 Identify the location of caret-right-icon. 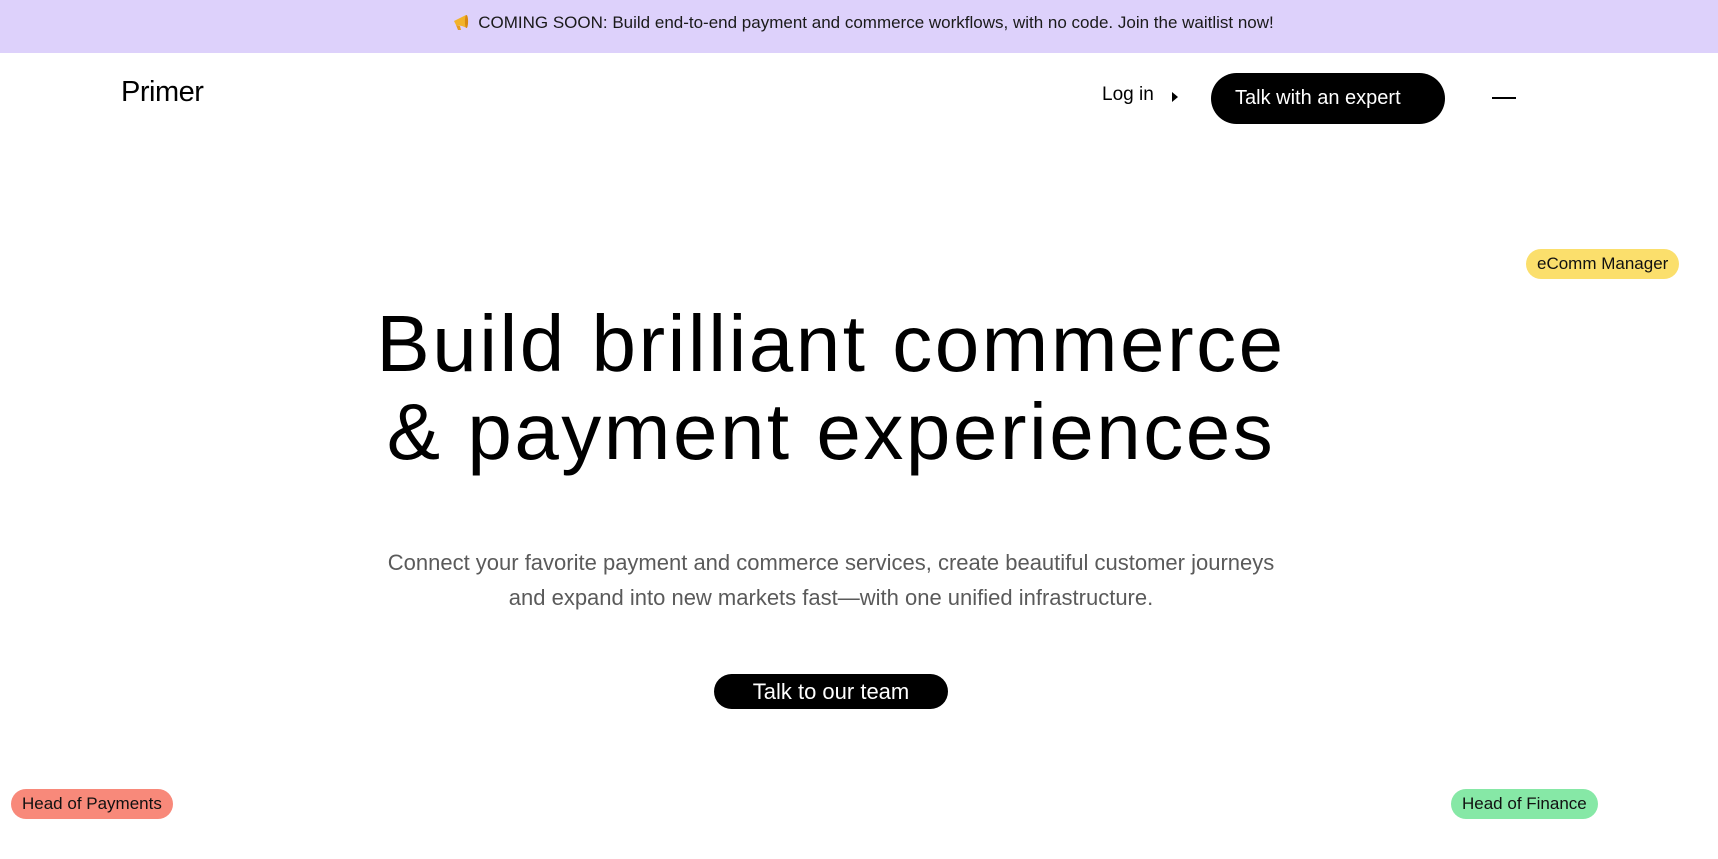
(1174, 96).